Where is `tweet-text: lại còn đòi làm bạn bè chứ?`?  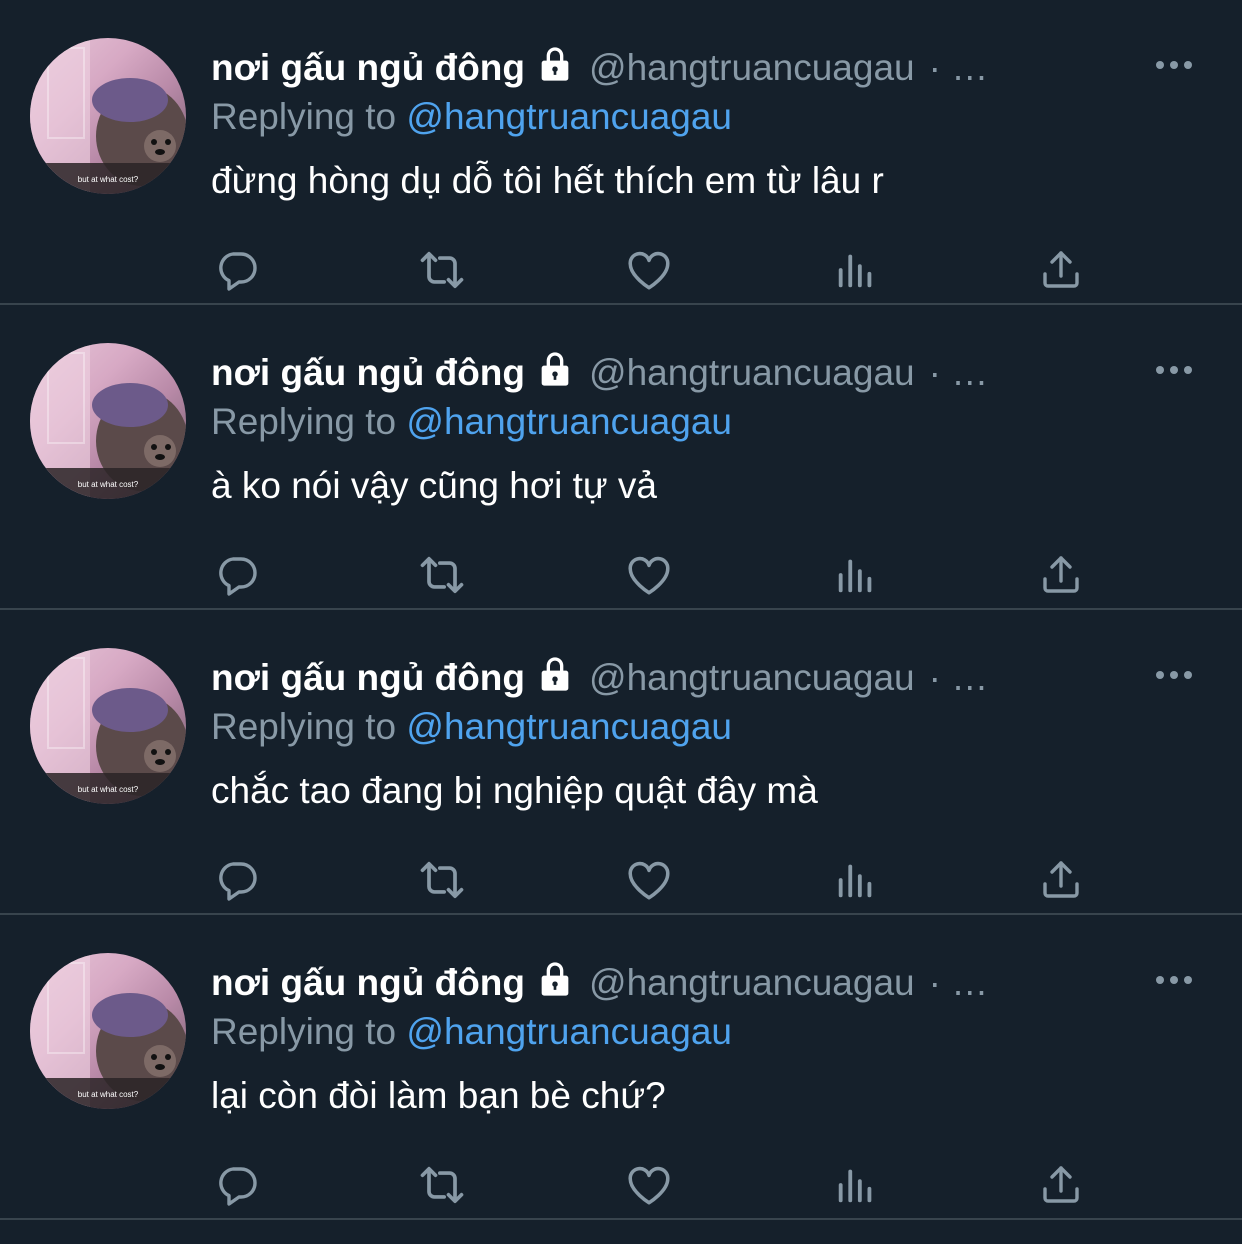
tweet-text: lại còn đòi làm bạn bè chứ? is located at coordinates (438, 1095).